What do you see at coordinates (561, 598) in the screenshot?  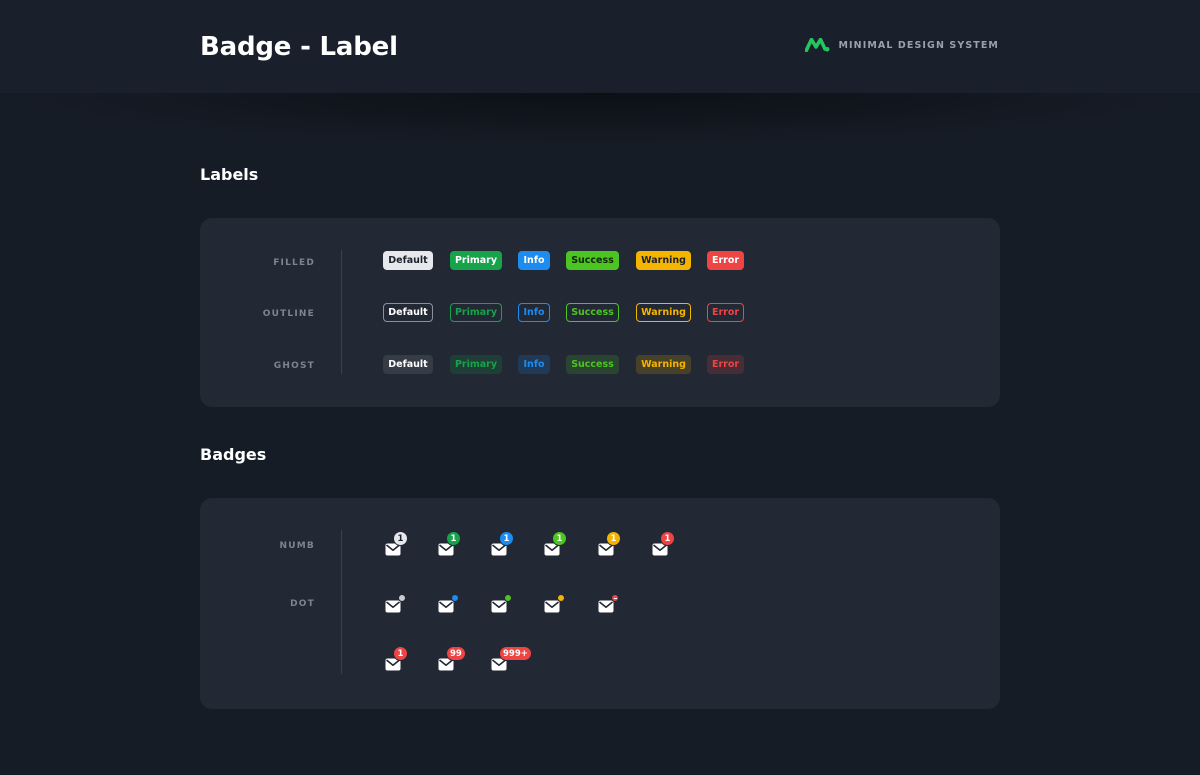 I see `dot-badge-warning` at bounding box center [561, 598].